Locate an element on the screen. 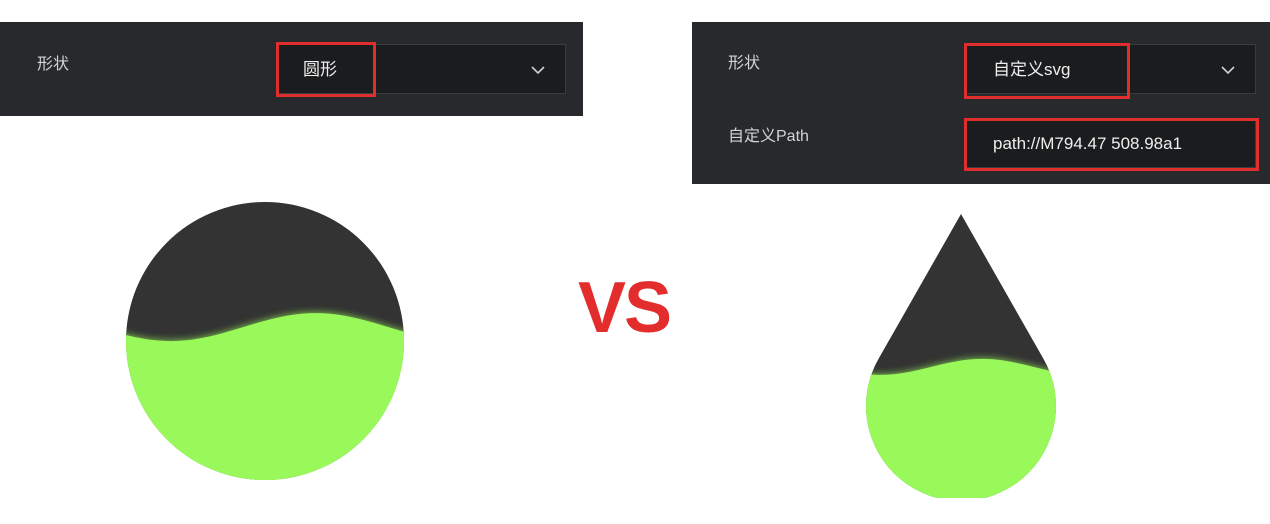 Image resolution: width=1270 pixels, height=524 pixels. path-label: 自定义Path is located at coordinates (768, 136).